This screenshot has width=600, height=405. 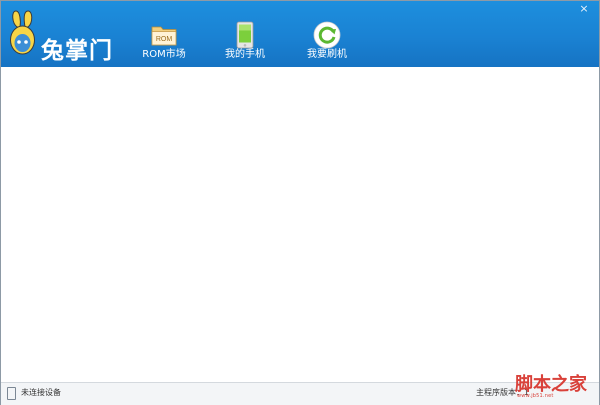 What do you see at coordinates (164, 54) in the screenshot?
I see `nav-rom-market-label: ROM市场` at bounding box center [164, 54].